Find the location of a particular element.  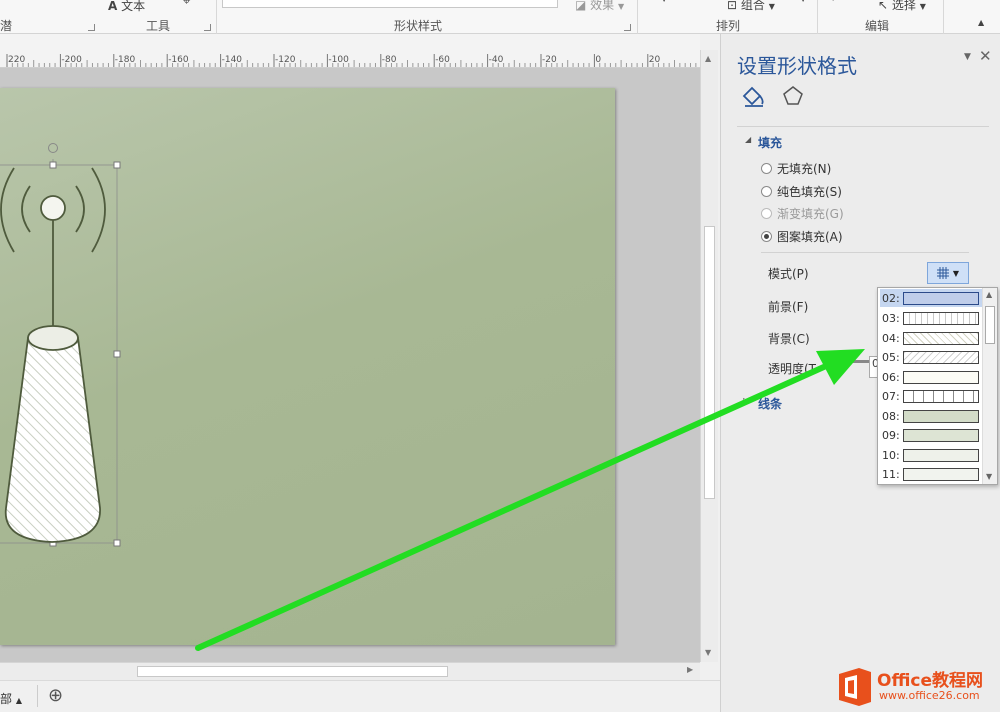

ribbon-group-shape-styles: 形状样式 is located at coordinates (418, 26).